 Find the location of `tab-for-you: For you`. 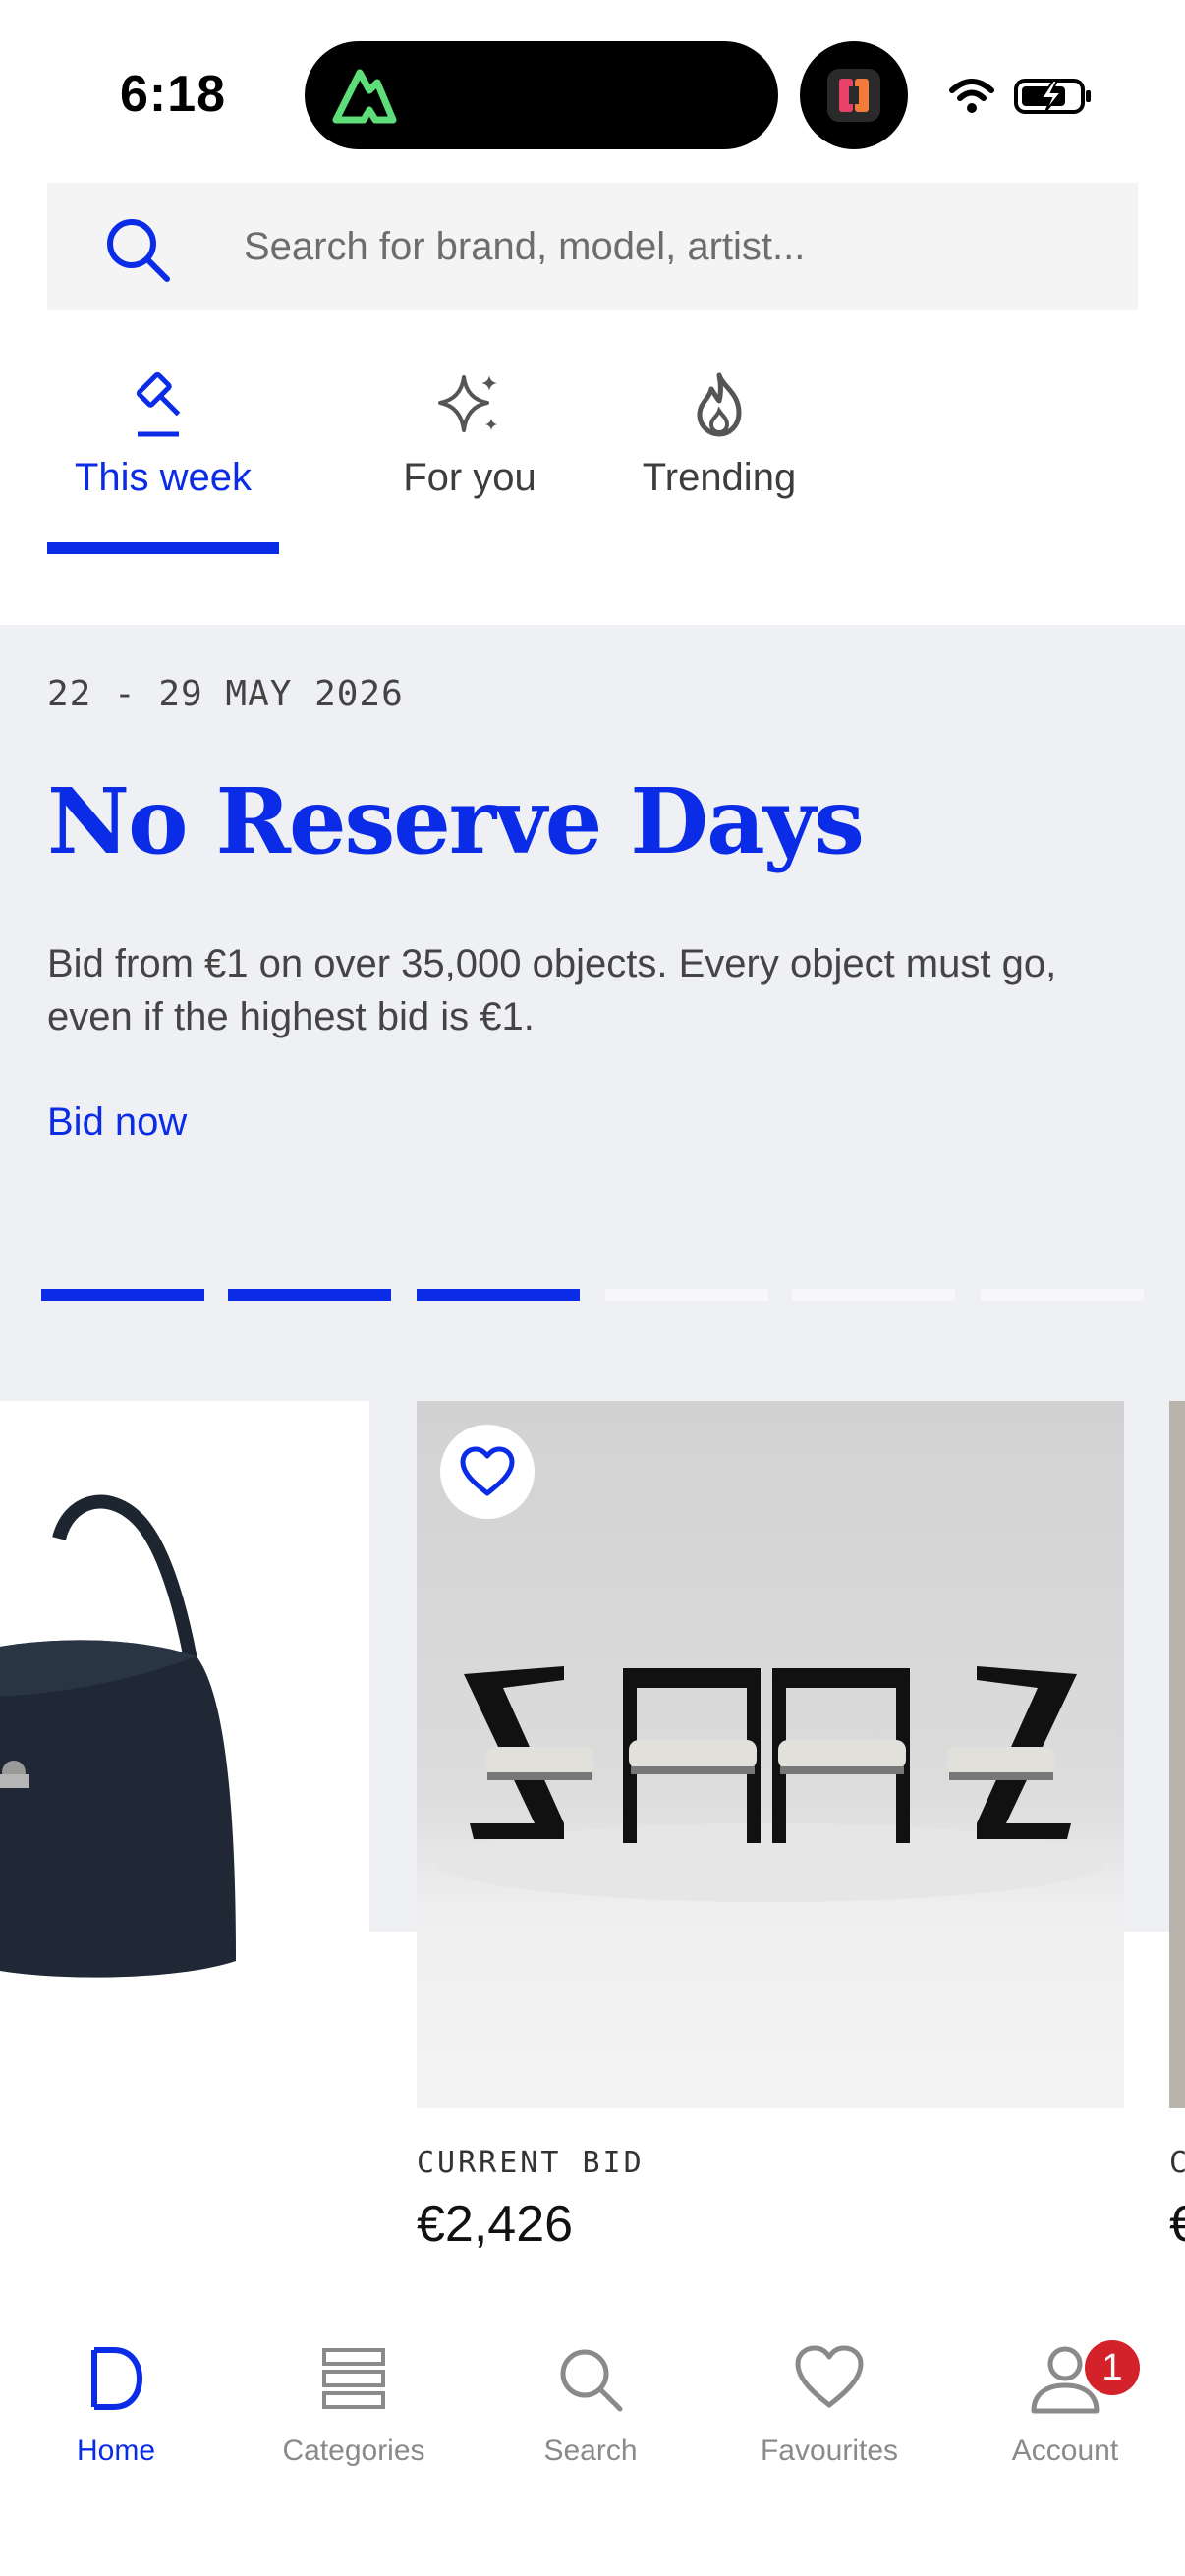

tab-for-you: For you is located at coordinates (470, 458).